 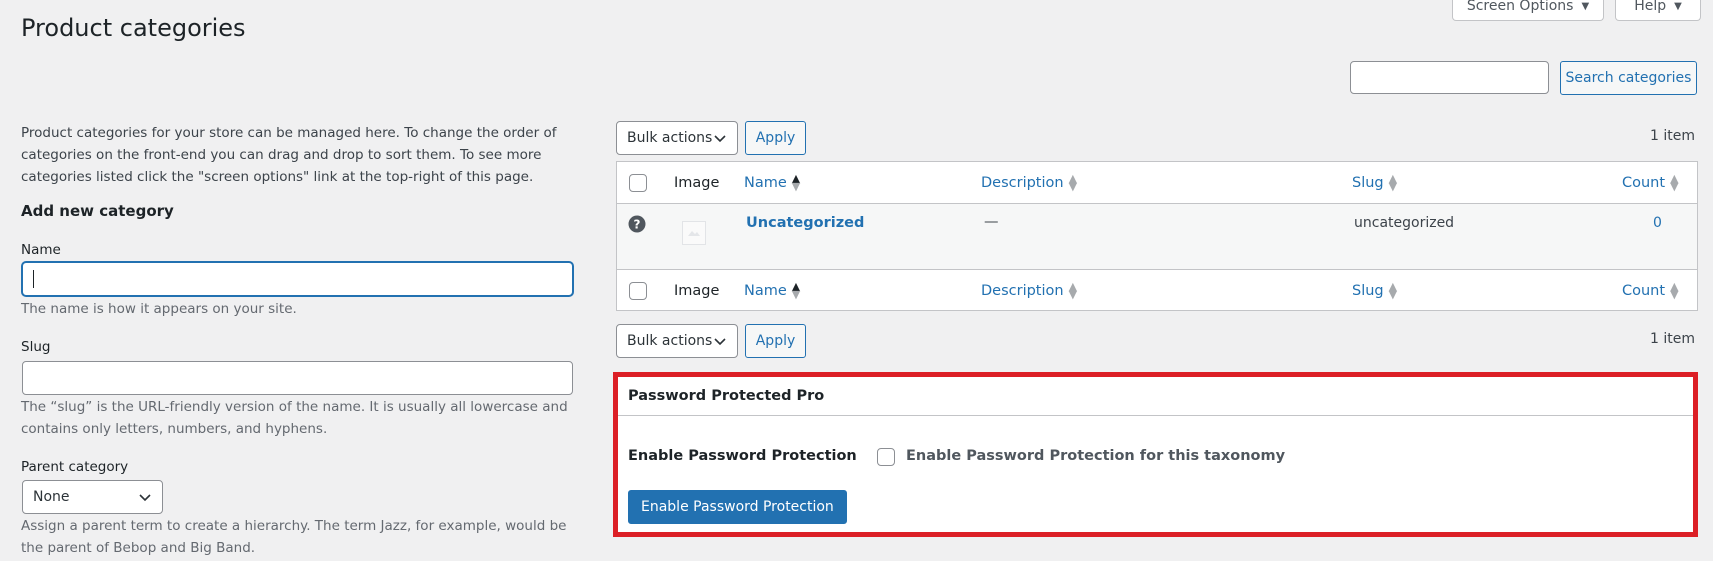 I want to click on column-description-sort-footer: Description ▲ ▼, so click(x=1029, y=291).